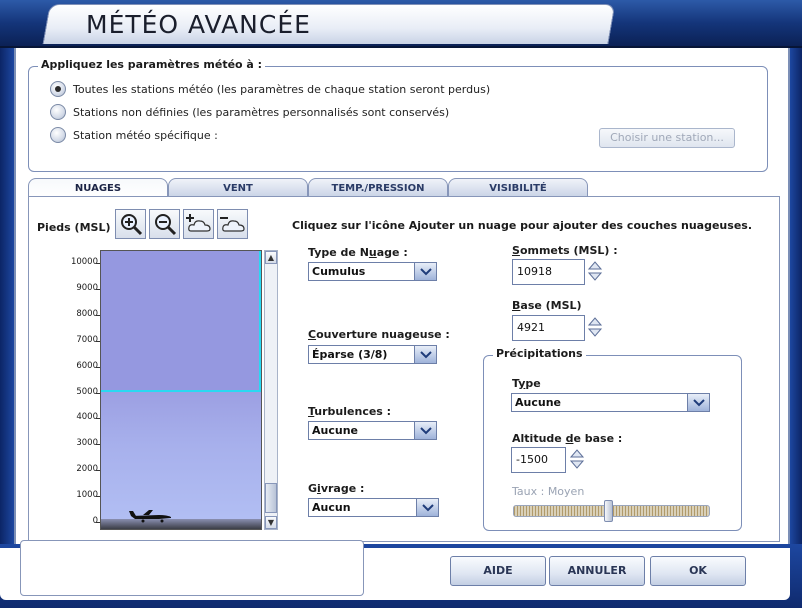  What do you see at coordinates (87, 339) in the screenshot?
I see `y-tick-label: 7000` at bounding box center [87, 339].